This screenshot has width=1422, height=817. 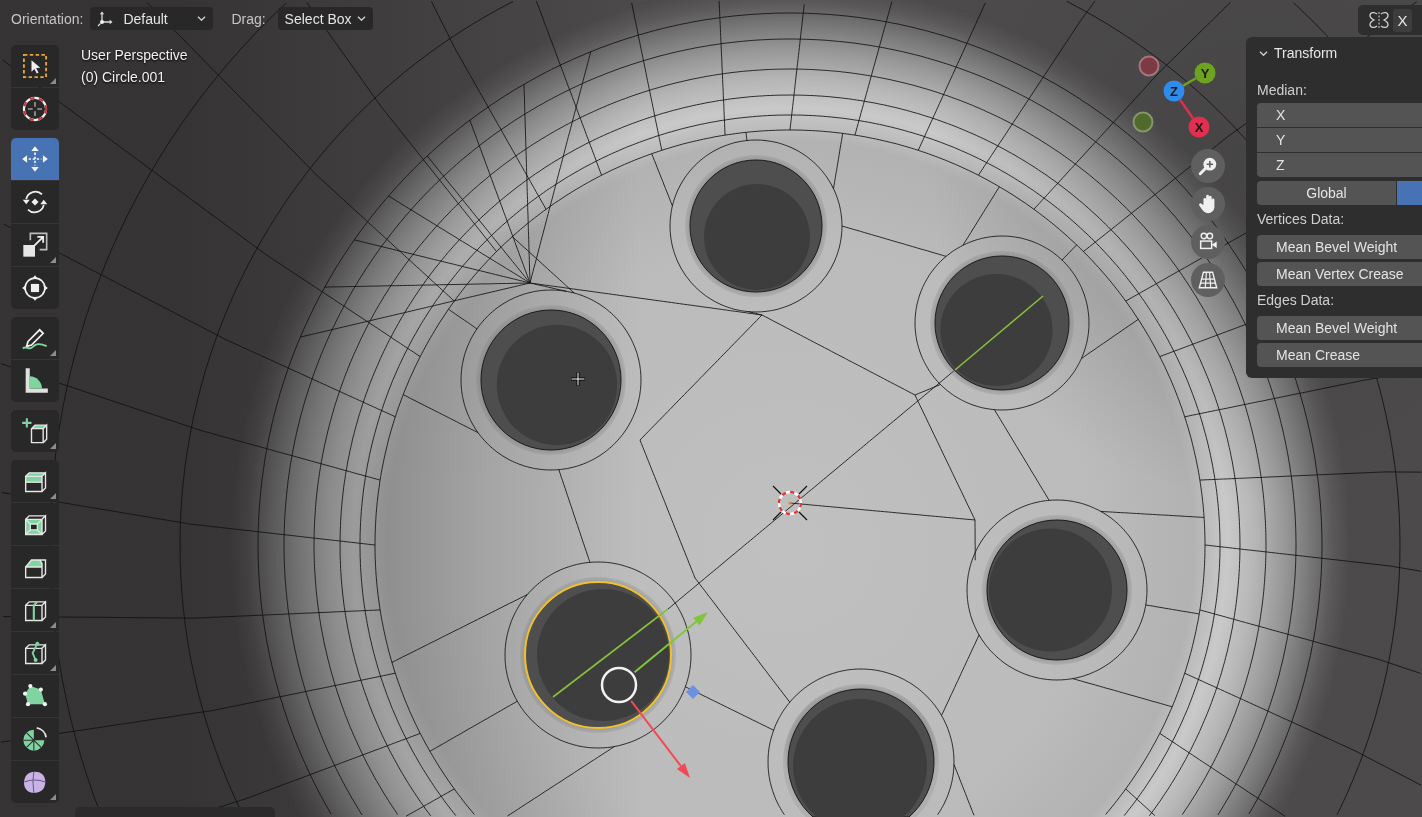 I want to click on space-toggle-button: Global, so click(x=1326, y=193).